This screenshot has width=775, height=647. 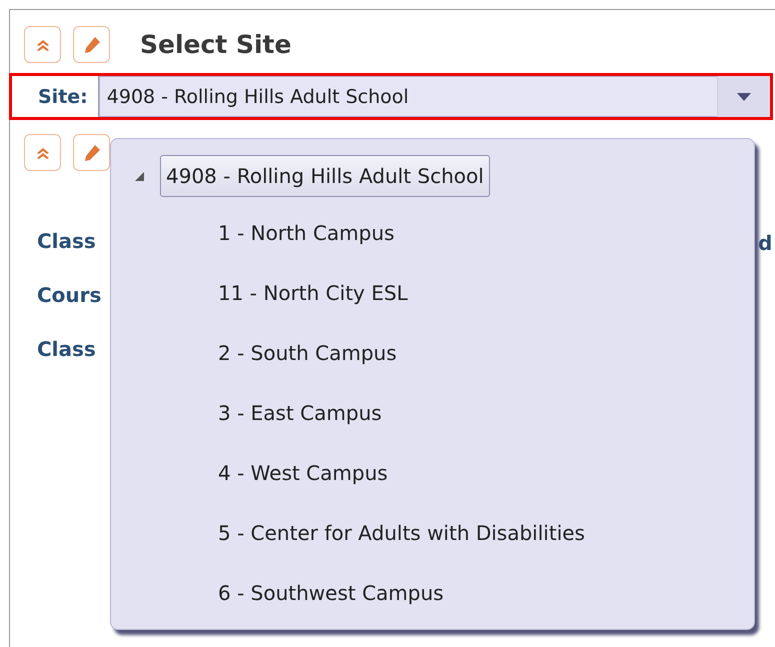 What do you see at coordinates (260, 293) in the screenshot?
I see `tree-item: 11 - North City ESL` at bounding box center [260, 293].